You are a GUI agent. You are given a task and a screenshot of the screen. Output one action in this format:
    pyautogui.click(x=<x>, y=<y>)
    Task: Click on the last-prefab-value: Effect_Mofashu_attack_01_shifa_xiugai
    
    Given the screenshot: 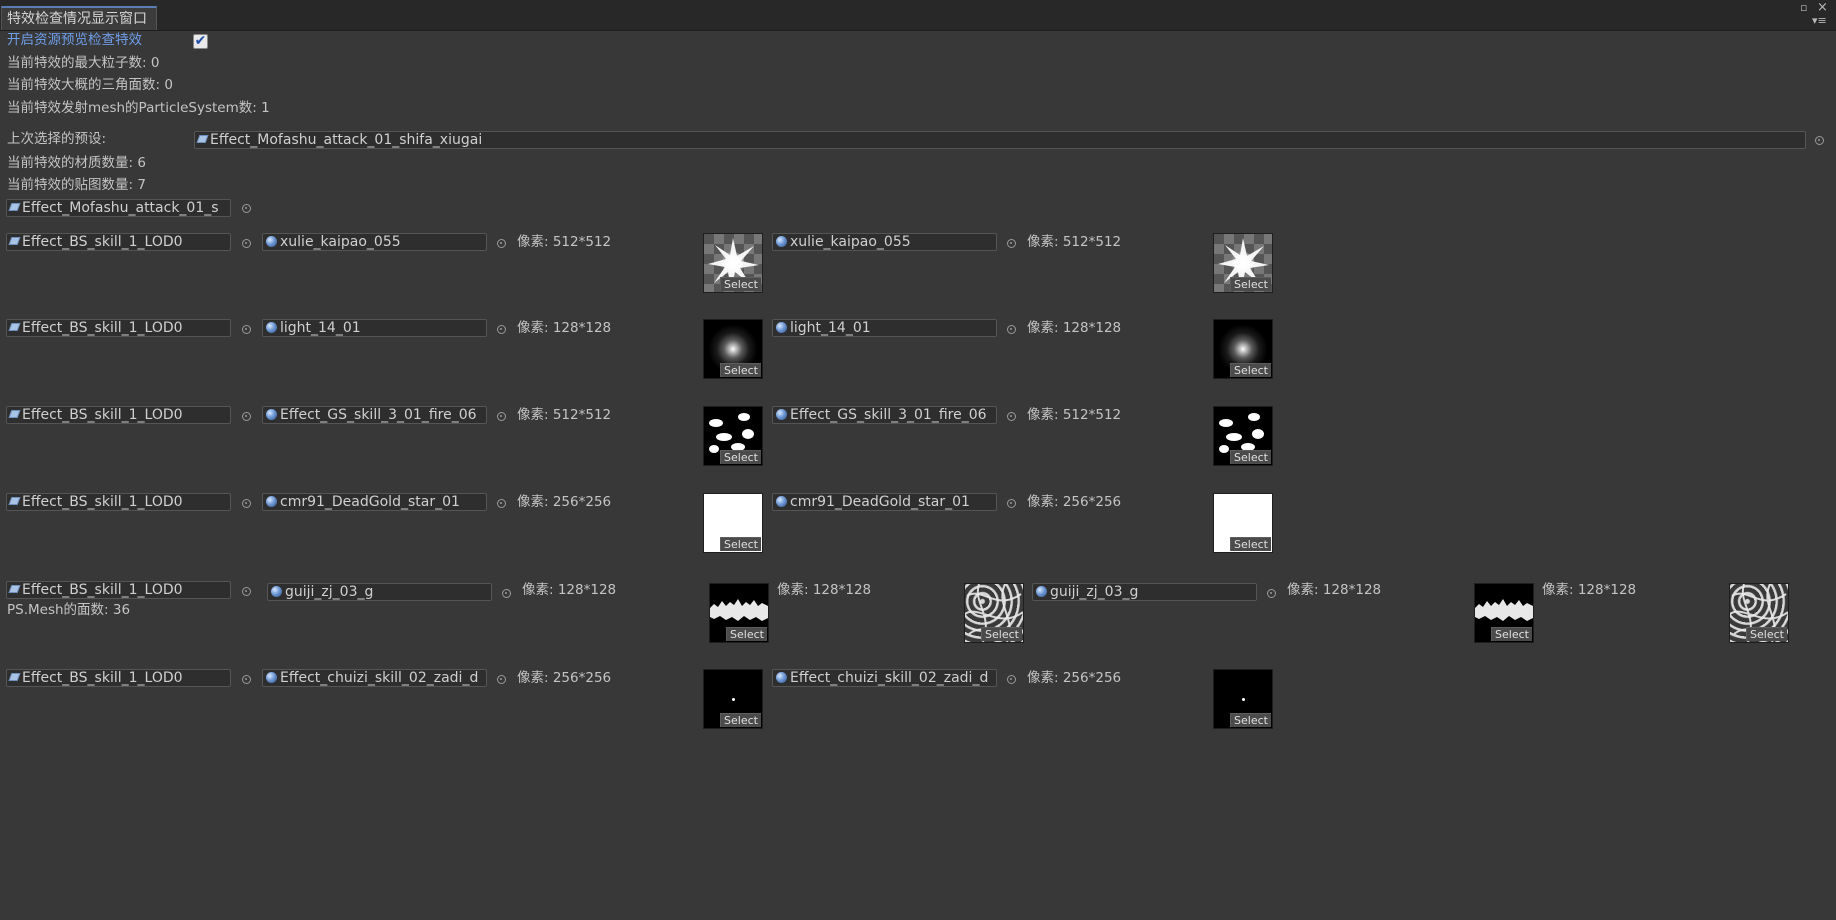 What is the action you would take?
    pyautogui.click(x=346, y=140)
    